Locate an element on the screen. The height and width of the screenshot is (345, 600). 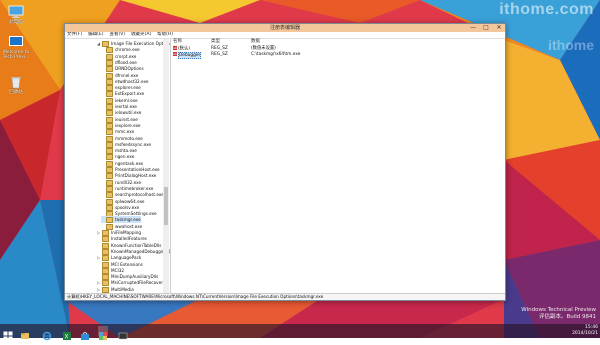
site-watermark: ithome.com is located at coordinates (546, 9).